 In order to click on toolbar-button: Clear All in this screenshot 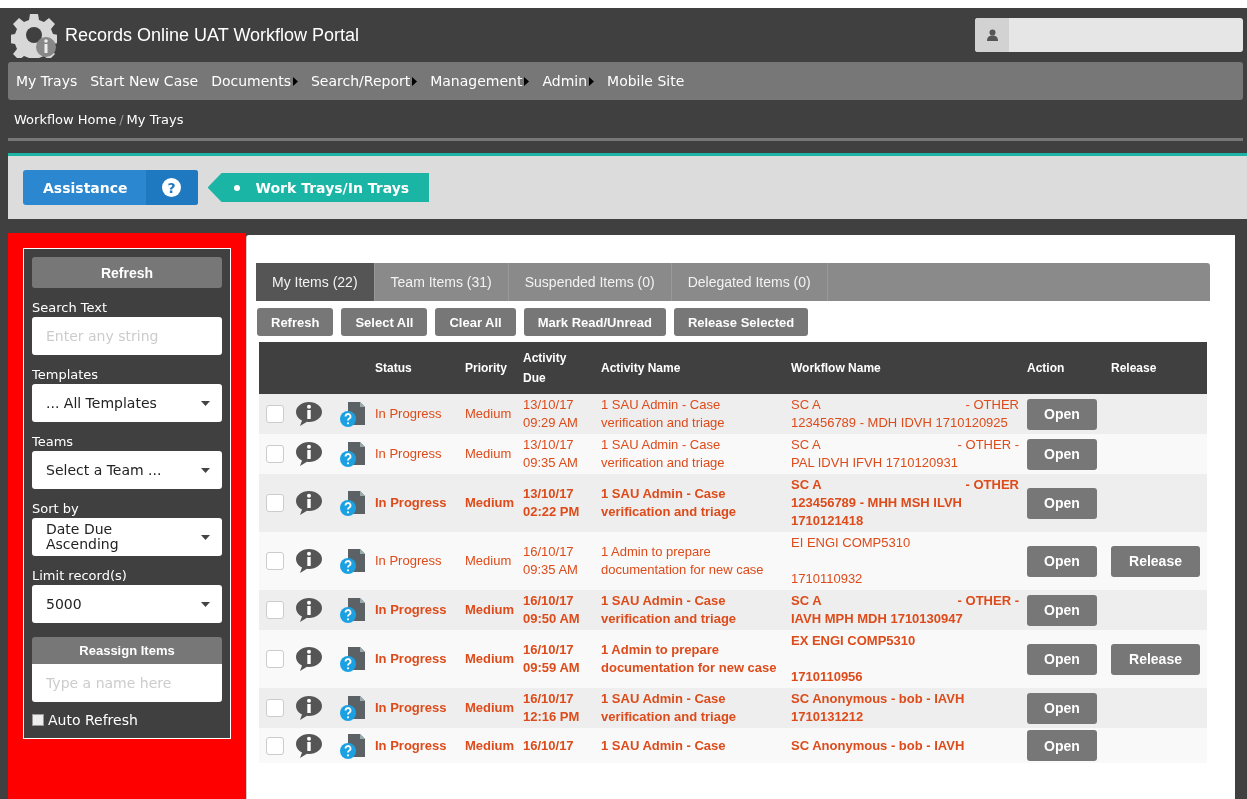, I will do `click(475, 322)`.